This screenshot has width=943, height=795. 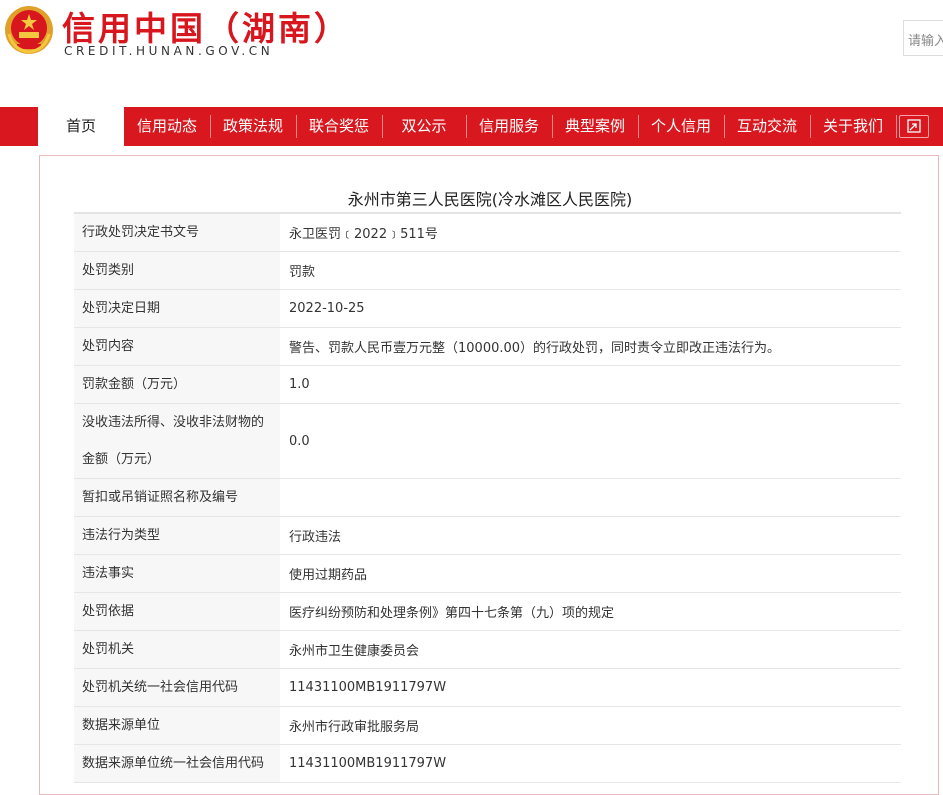 I want to click on nav-item-credit-news: 信用动态, so click(x=167, y=126).